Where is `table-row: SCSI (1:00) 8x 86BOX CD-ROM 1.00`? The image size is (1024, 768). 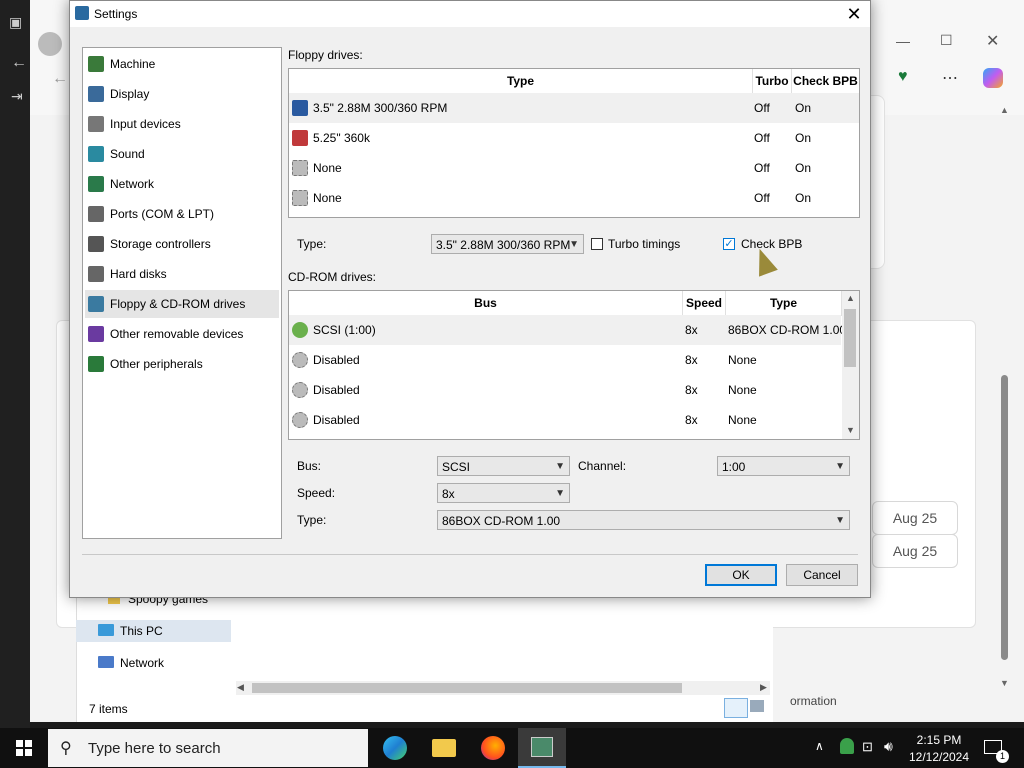 table-row: SCSI (1:00) 8x 86BOX CD-ROM 1.00 is located at coordinates (567, 330).